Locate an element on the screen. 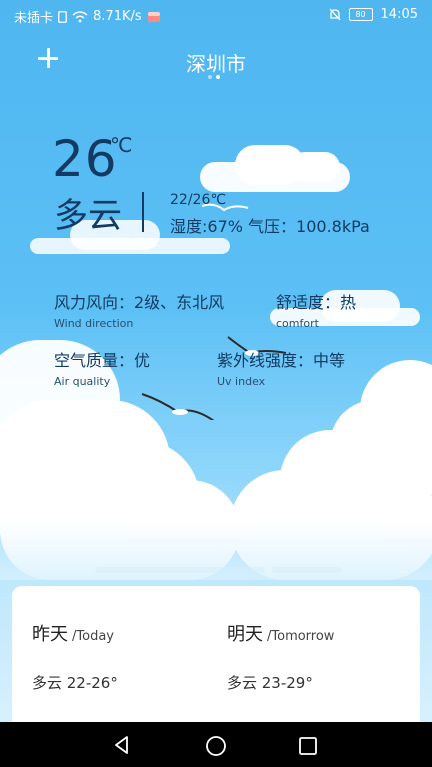 Image resolution: width=432 pixels, height=767 pixels. clock: 14:05 is located at coordinates (399, 14).